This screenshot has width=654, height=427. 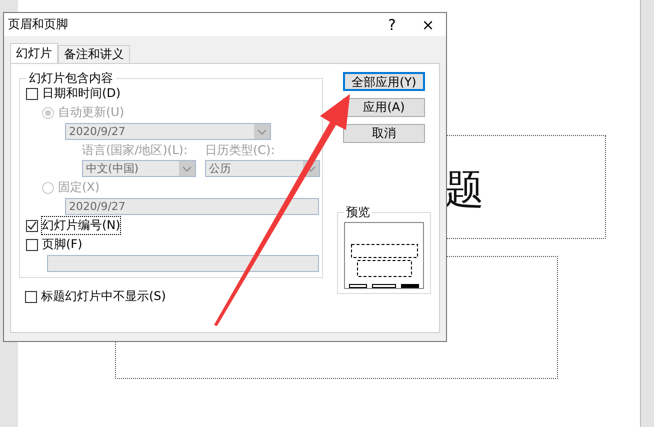 I want to click on group-title: 预览, so click(x=358, y=212).